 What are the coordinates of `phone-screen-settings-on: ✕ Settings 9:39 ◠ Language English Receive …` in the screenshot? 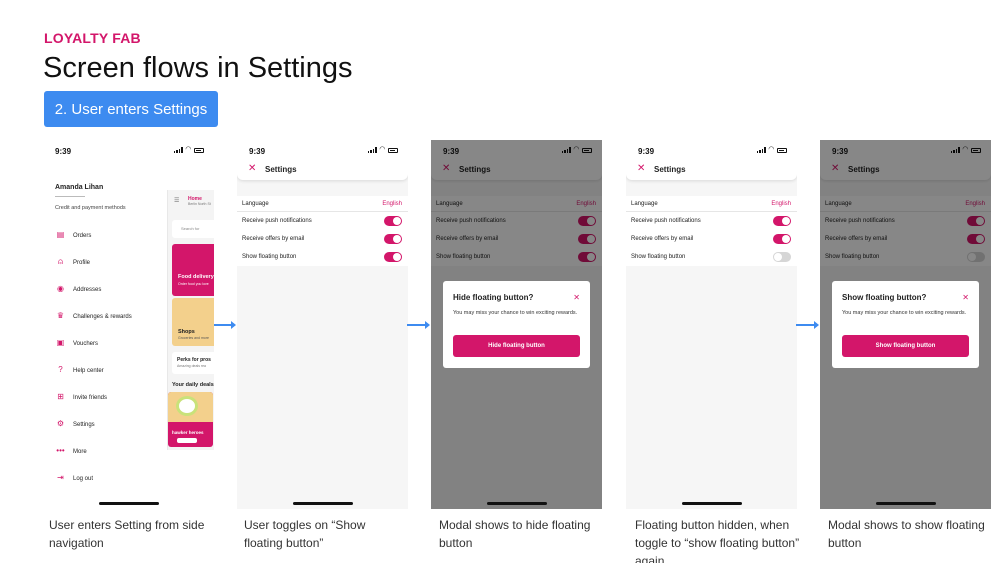 It's located at (322, 324).